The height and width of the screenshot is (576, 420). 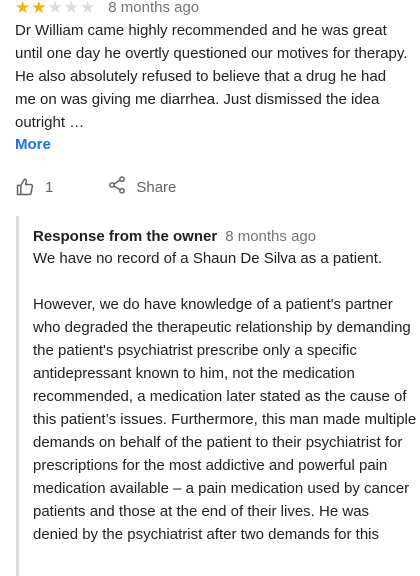 I want to click on thumbs-up-icon, so click(x=25, y=187).